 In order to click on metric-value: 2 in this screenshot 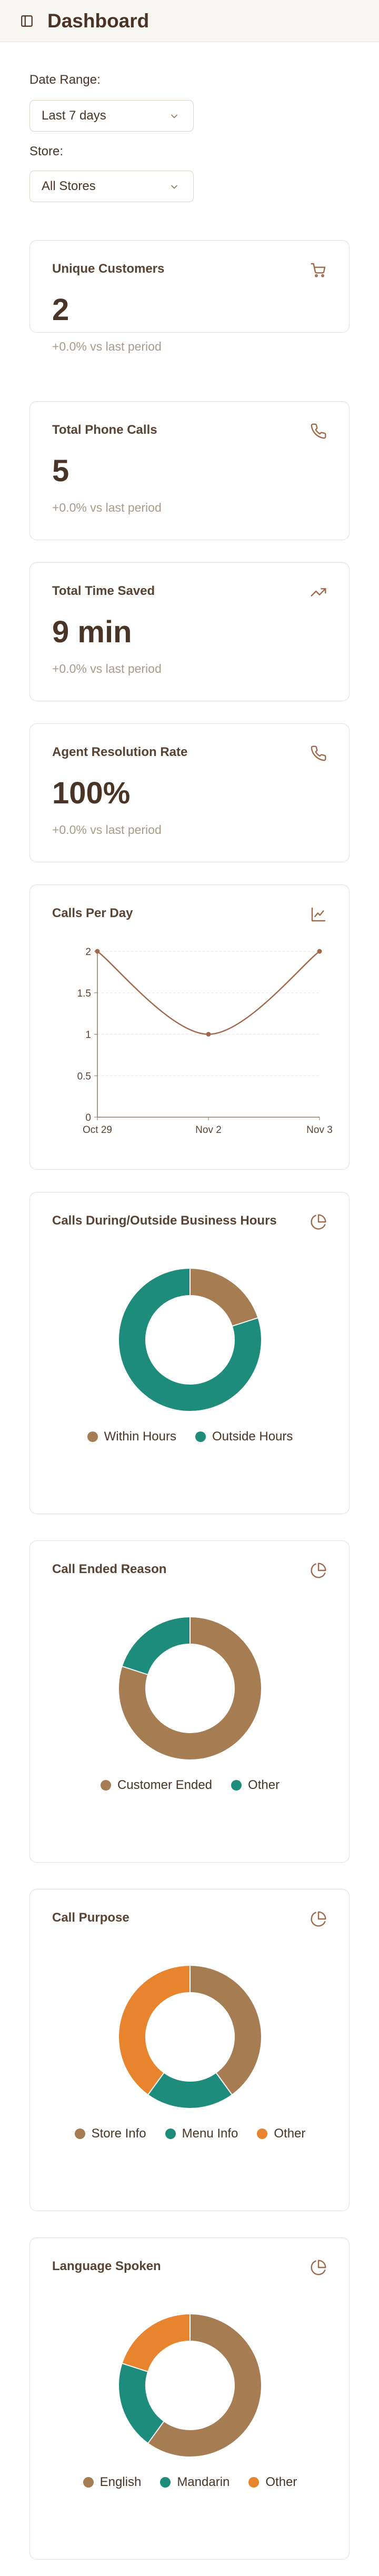, I will do `click(60, 310)`.